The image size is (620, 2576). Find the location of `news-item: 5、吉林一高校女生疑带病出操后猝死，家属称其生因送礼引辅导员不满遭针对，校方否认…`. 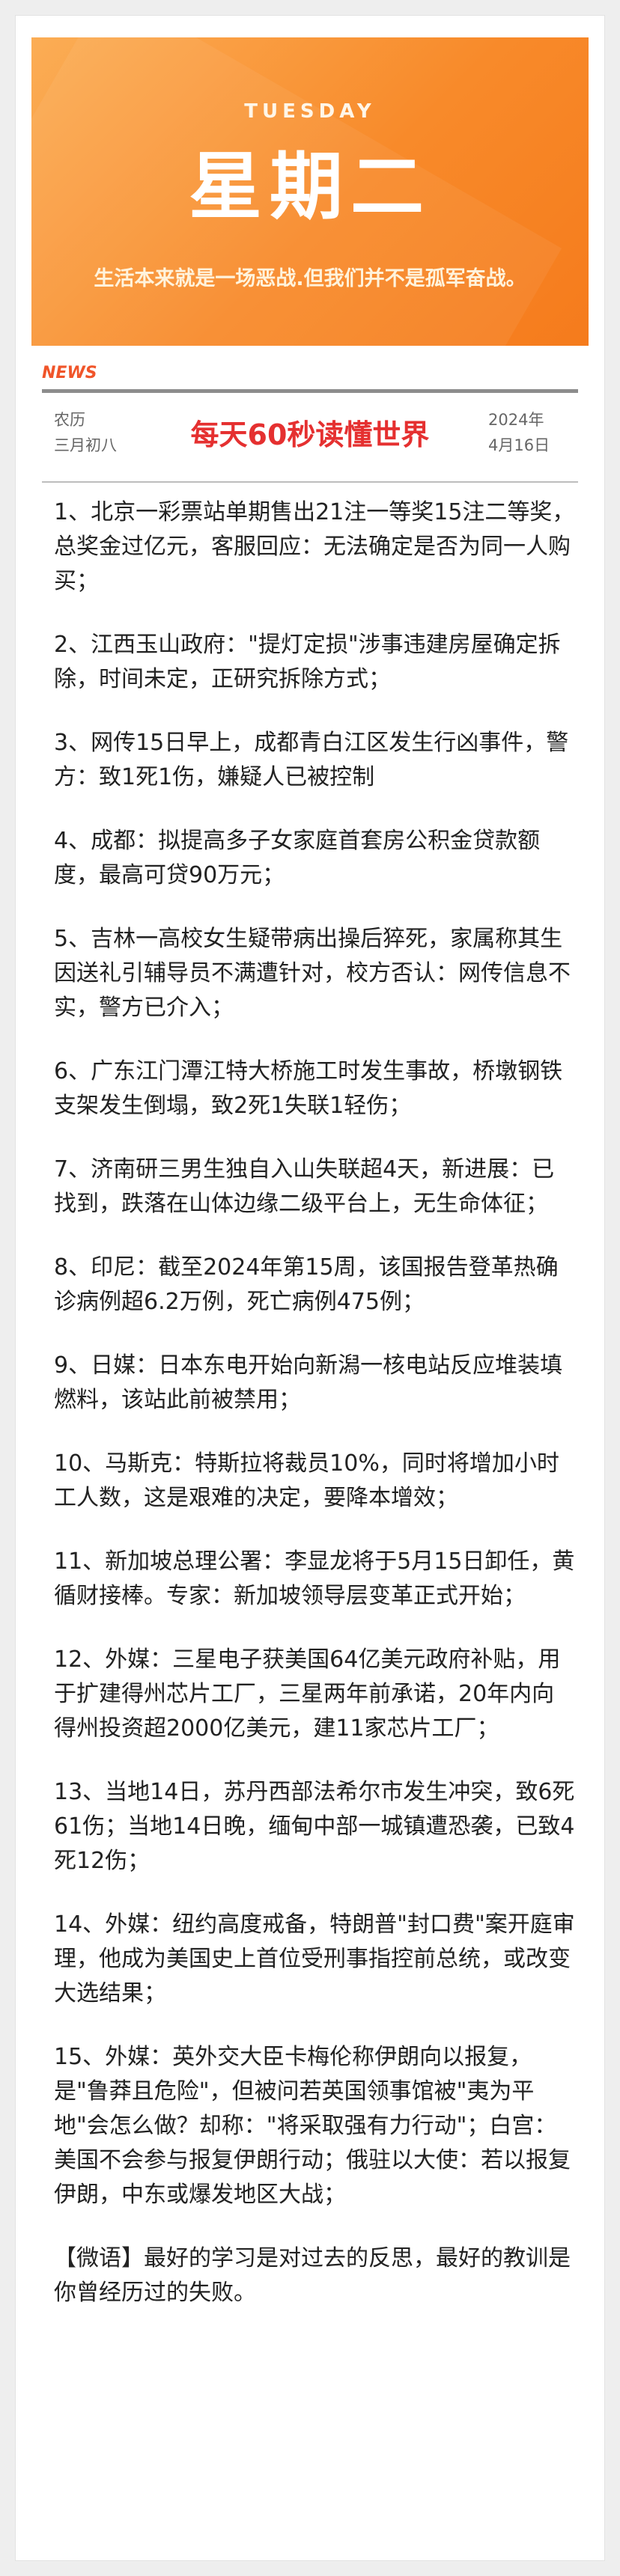

news-item: 5、吉林一高校女生疑带病出操后猝死，家属称其生因送礼引辅导员不满遭针对，校方否认… is located at coordinates (312, 974).